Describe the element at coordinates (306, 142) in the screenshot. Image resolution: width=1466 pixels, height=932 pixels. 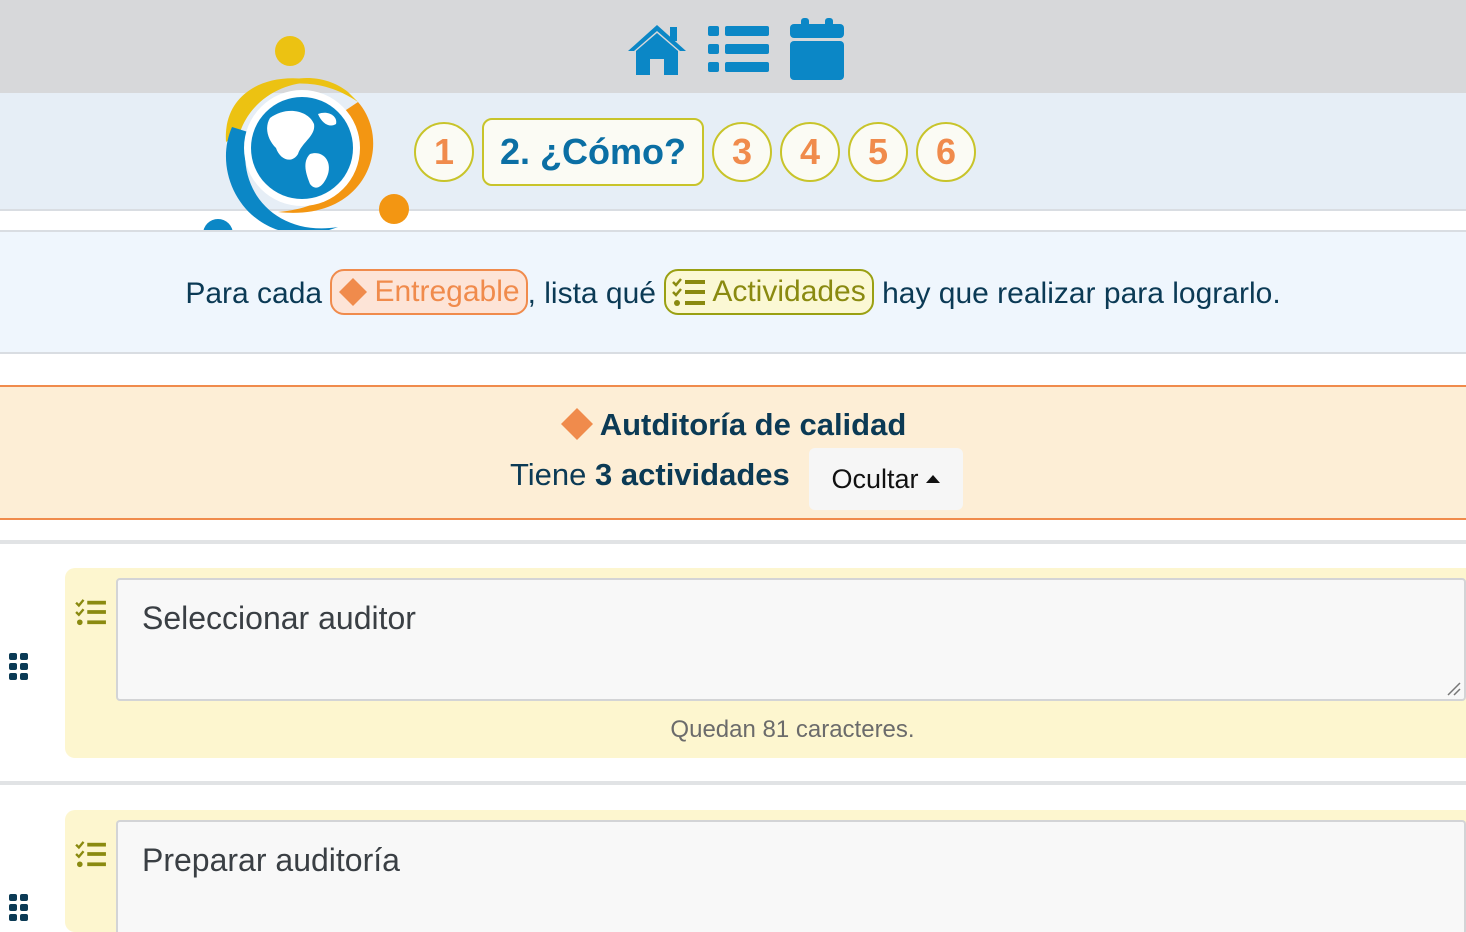
I see `globe-people-logo` at that location.